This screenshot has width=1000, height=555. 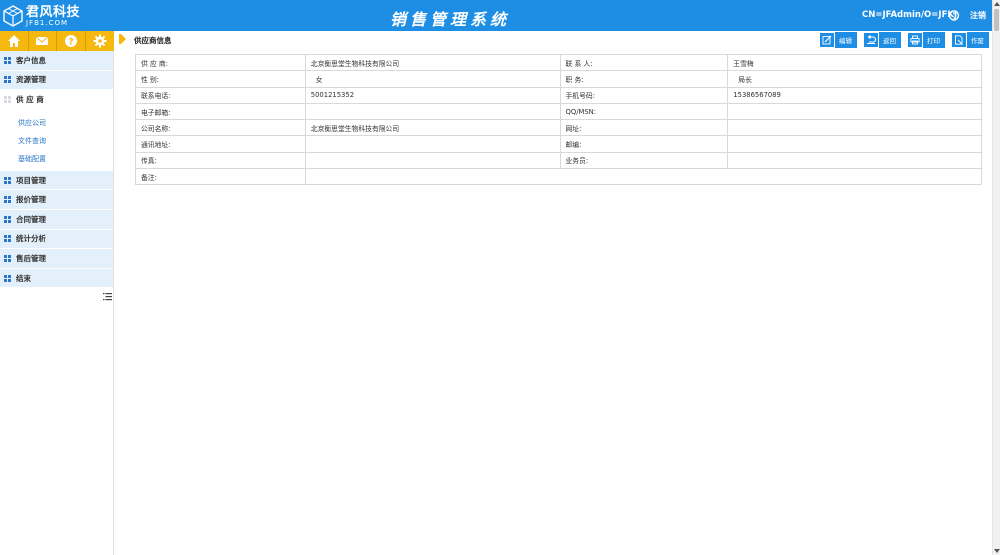 What do you see at coordinates (56, 200) in the screenshot?
I see `sidebar-item-quote-management: 报价管理` at bounding box center [56, 200].